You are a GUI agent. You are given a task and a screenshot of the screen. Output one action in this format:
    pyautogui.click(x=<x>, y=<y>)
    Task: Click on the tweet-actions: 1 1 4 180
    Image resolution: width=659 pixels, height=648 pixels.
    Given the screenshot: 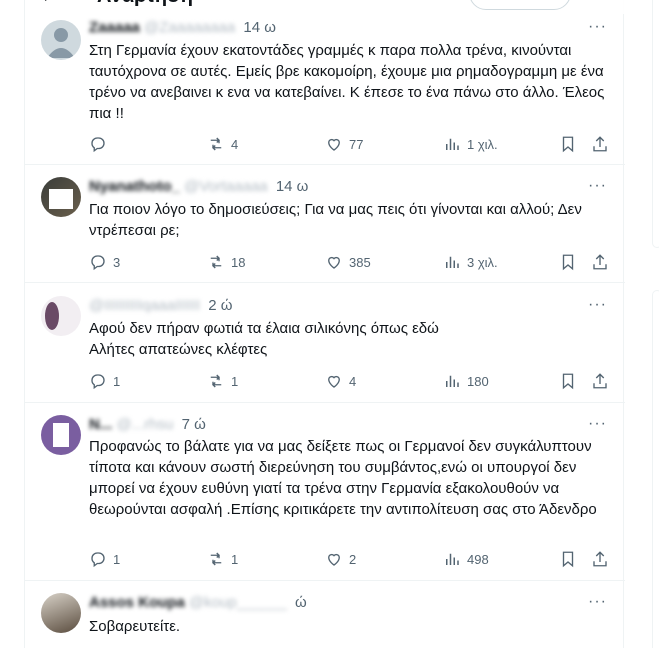 What is the action you would take?
    pyautogui.click(x=349, y=381)
    